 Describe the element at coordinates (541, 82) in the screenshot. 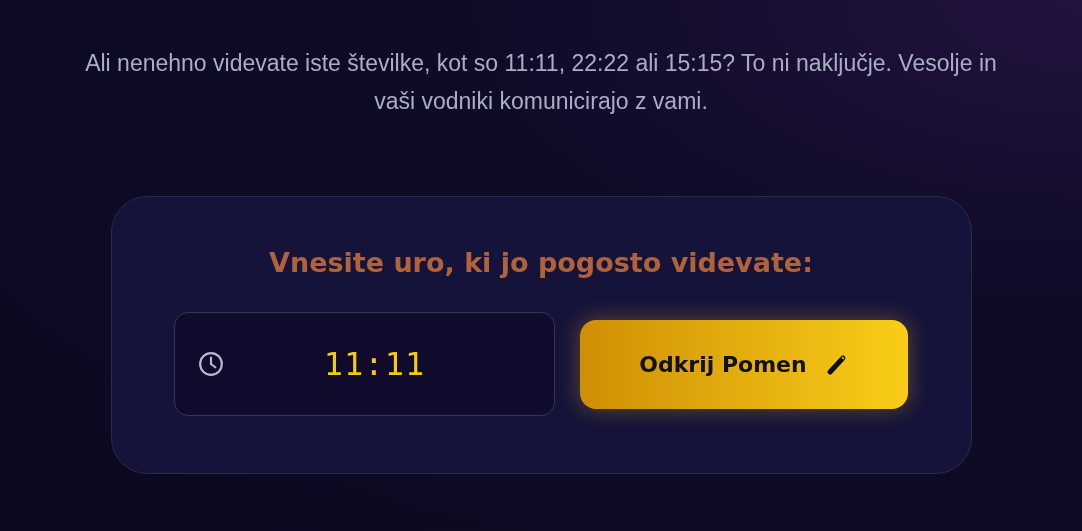

I see `intro-text: Ali nenehno videvate iste številke, kot so 11:11, 22:22 ali 15:15? To ni naključje. Vesolje in vaši vodniki komunicirajo z vami.` at that location.